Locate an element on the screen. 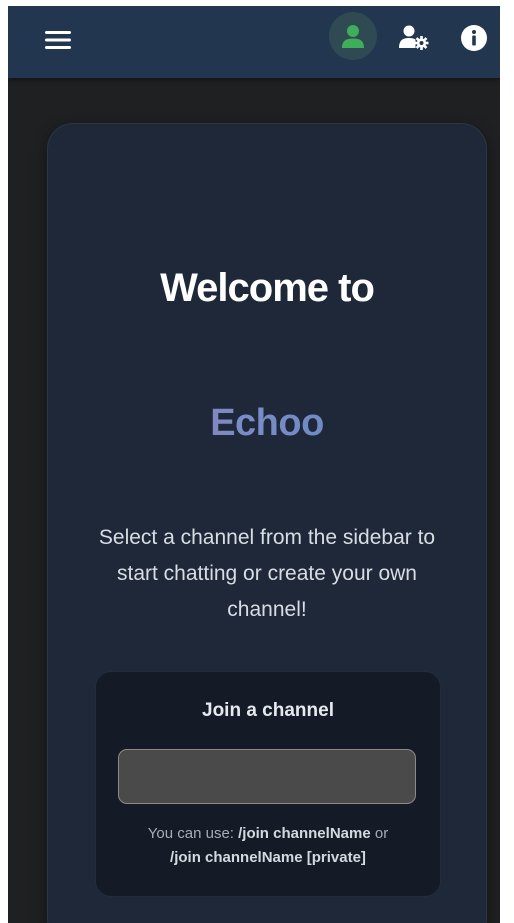 The image size is (514, 923). user-settings-button is located at coordinates (414, 38).